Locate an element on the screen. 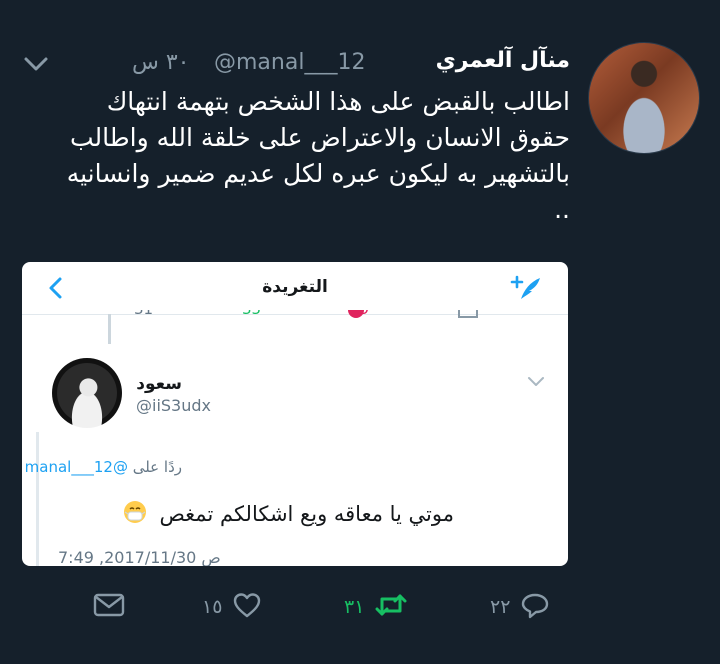  cut-retweet-count: 35 is located at coordinates (251, 314).